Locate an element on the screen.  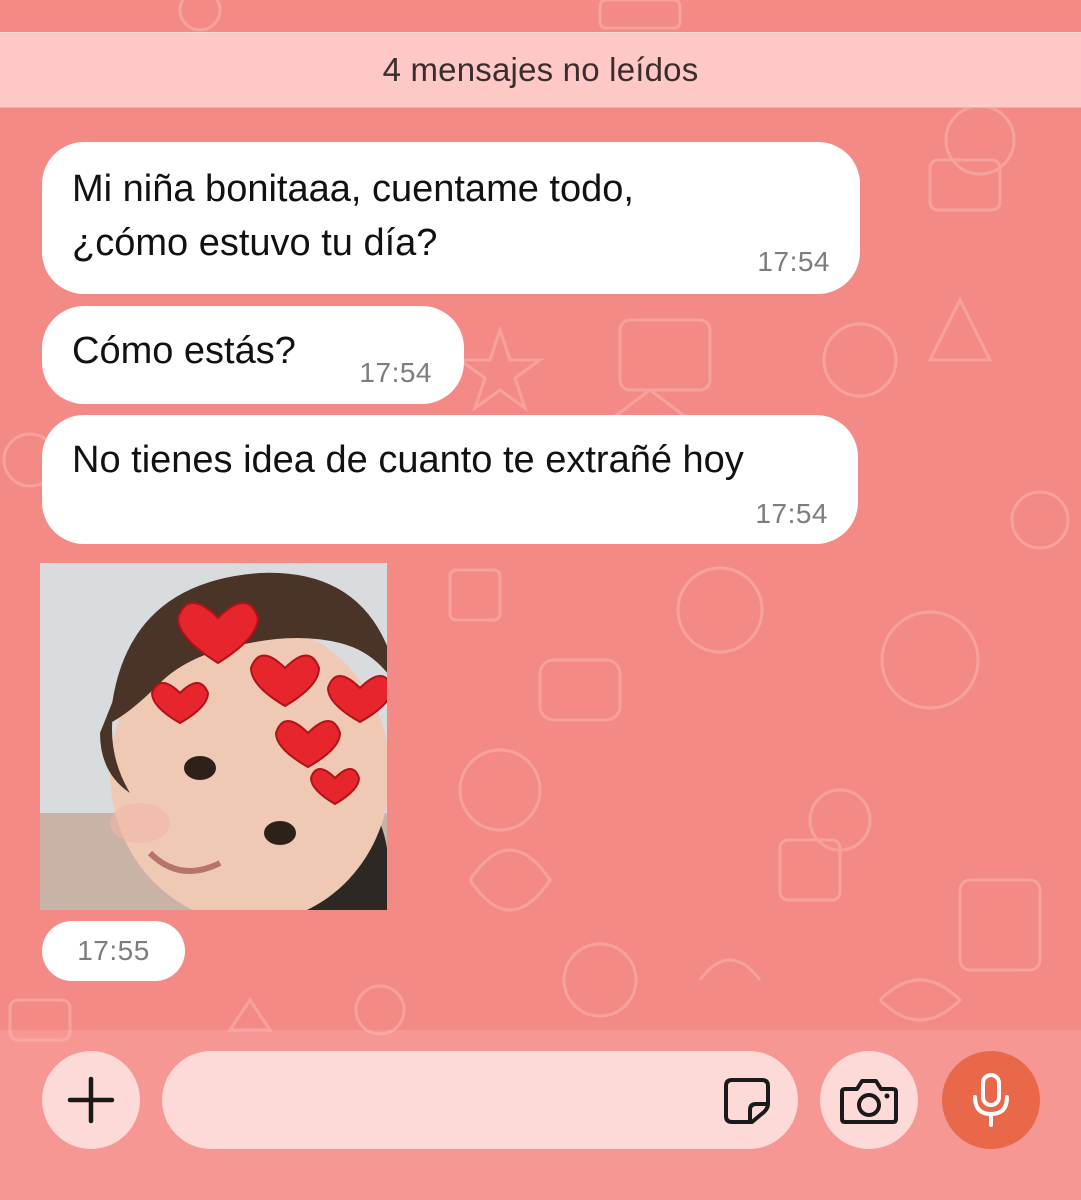
plus-icon is located at coordinates (91, 1100).